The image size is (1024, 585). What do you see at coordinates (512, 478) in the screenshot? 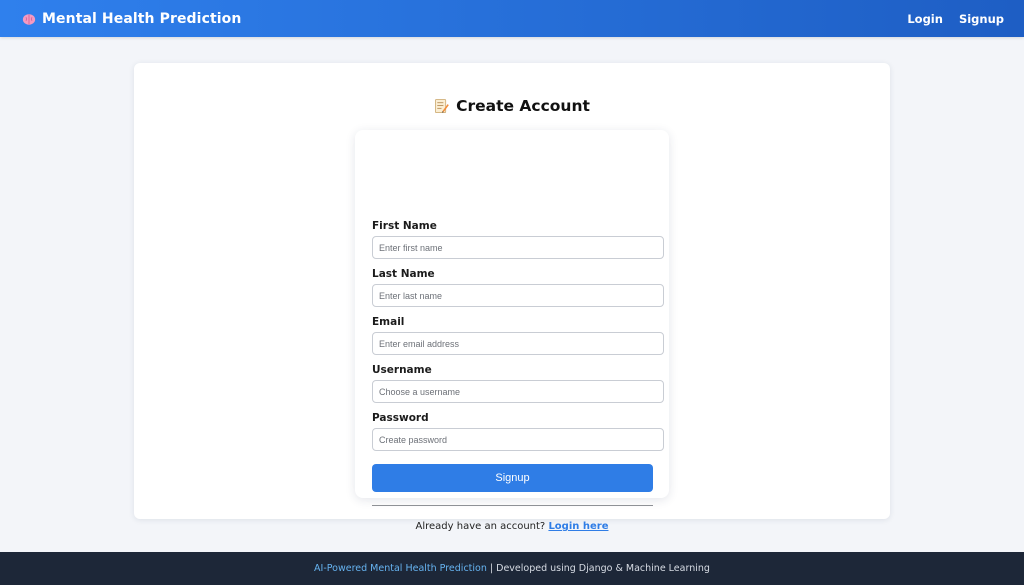
I see `signup-button: Signup` at bounding box center [512, 478].